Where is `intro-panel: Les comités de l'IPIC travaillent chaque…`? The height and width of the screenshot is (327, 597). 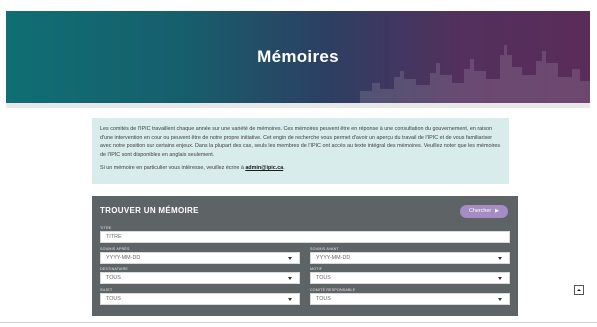
intro-panel: Les comités de l'IPIC travaillent chaque… is located at coordinates (300, 151).